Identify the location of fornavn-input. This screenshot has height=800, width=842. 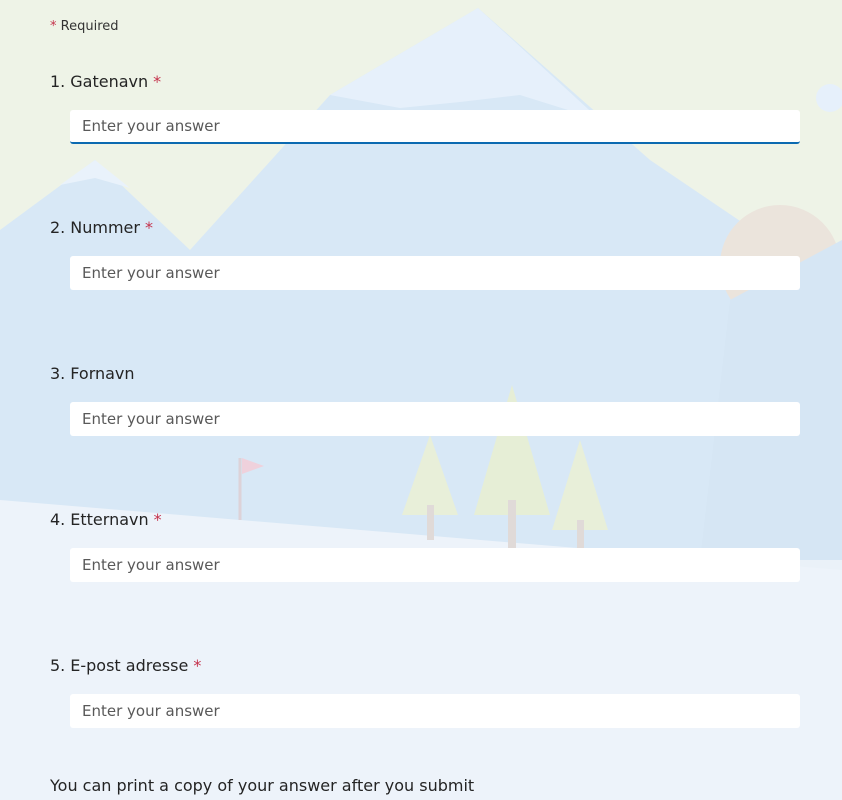
(435, 419).